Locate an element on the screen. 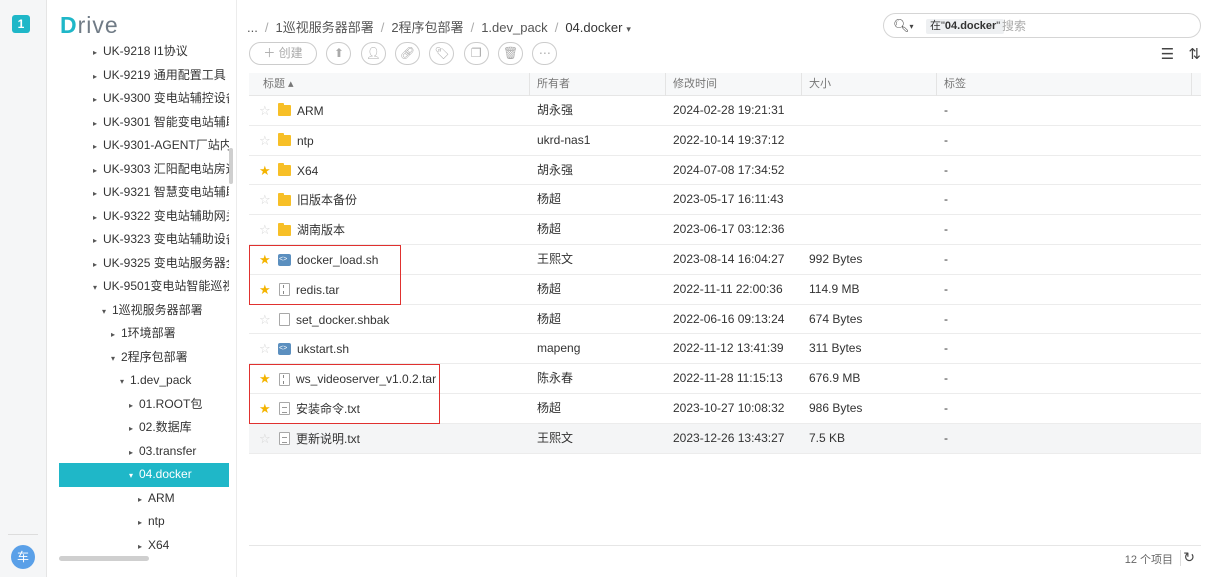  tree-vertical-scrollbar is located at coordinates (231, 166).